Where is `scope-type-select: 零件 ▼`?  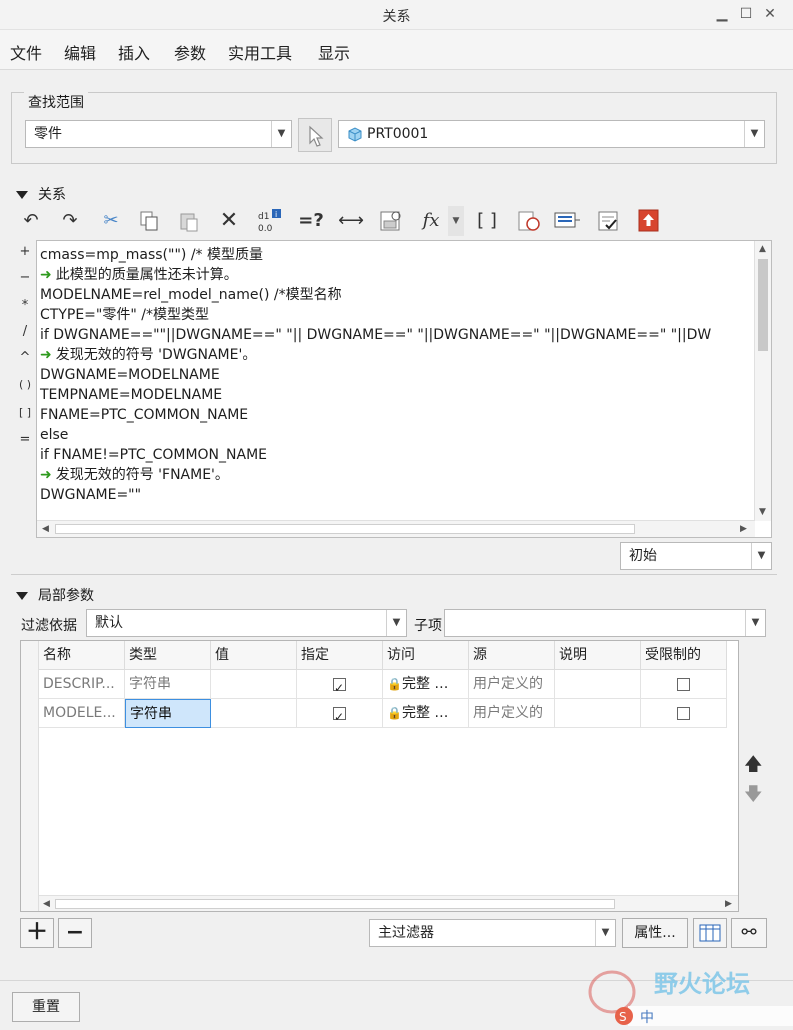
scope-type-select: 零件 ▼ is located at coordinates (158, 134).